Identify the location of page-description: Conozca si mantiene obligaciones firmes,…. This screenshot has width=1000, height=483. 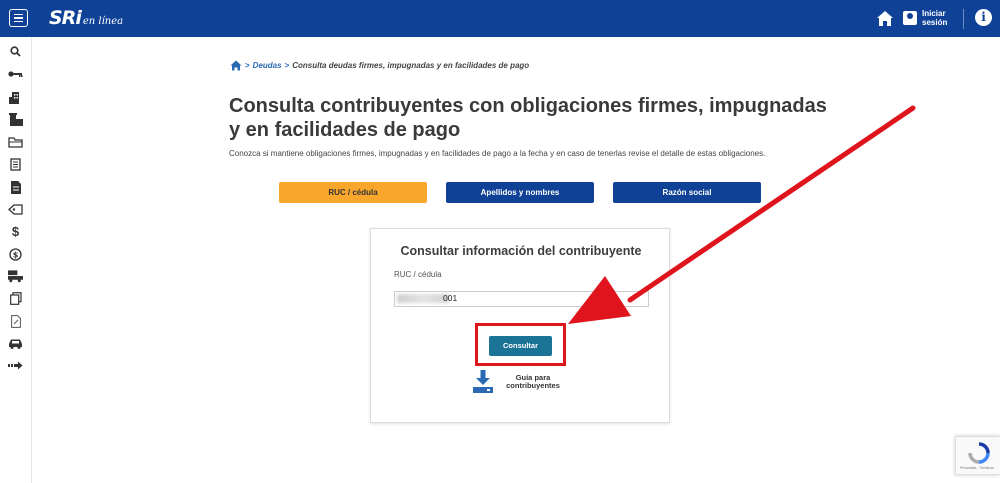
(497, 153).